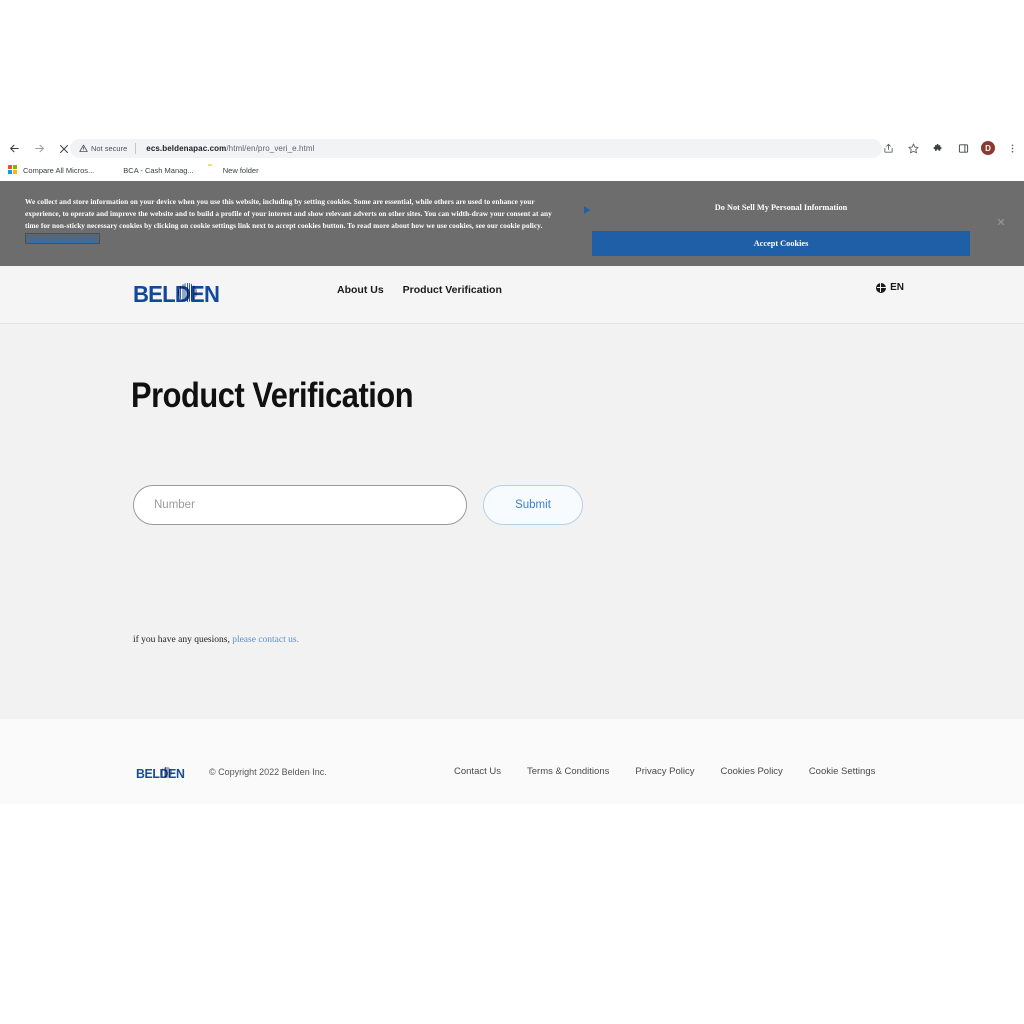 This screenshot has width=1024, height=1024. I want to click on footer-link-contact-us: Contact Us, so click(477, 771).